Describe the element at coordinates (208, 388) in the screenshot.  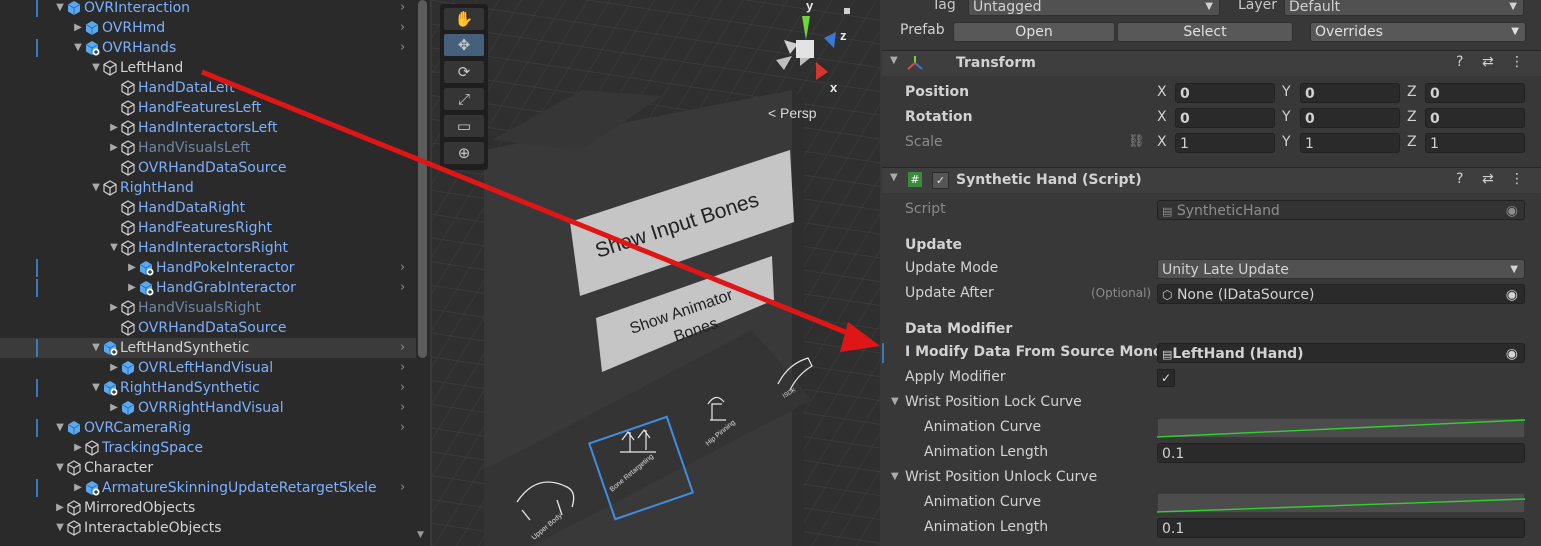
I see `hierarchy-row: ▼ RightHandSynthetic ›` at that location.